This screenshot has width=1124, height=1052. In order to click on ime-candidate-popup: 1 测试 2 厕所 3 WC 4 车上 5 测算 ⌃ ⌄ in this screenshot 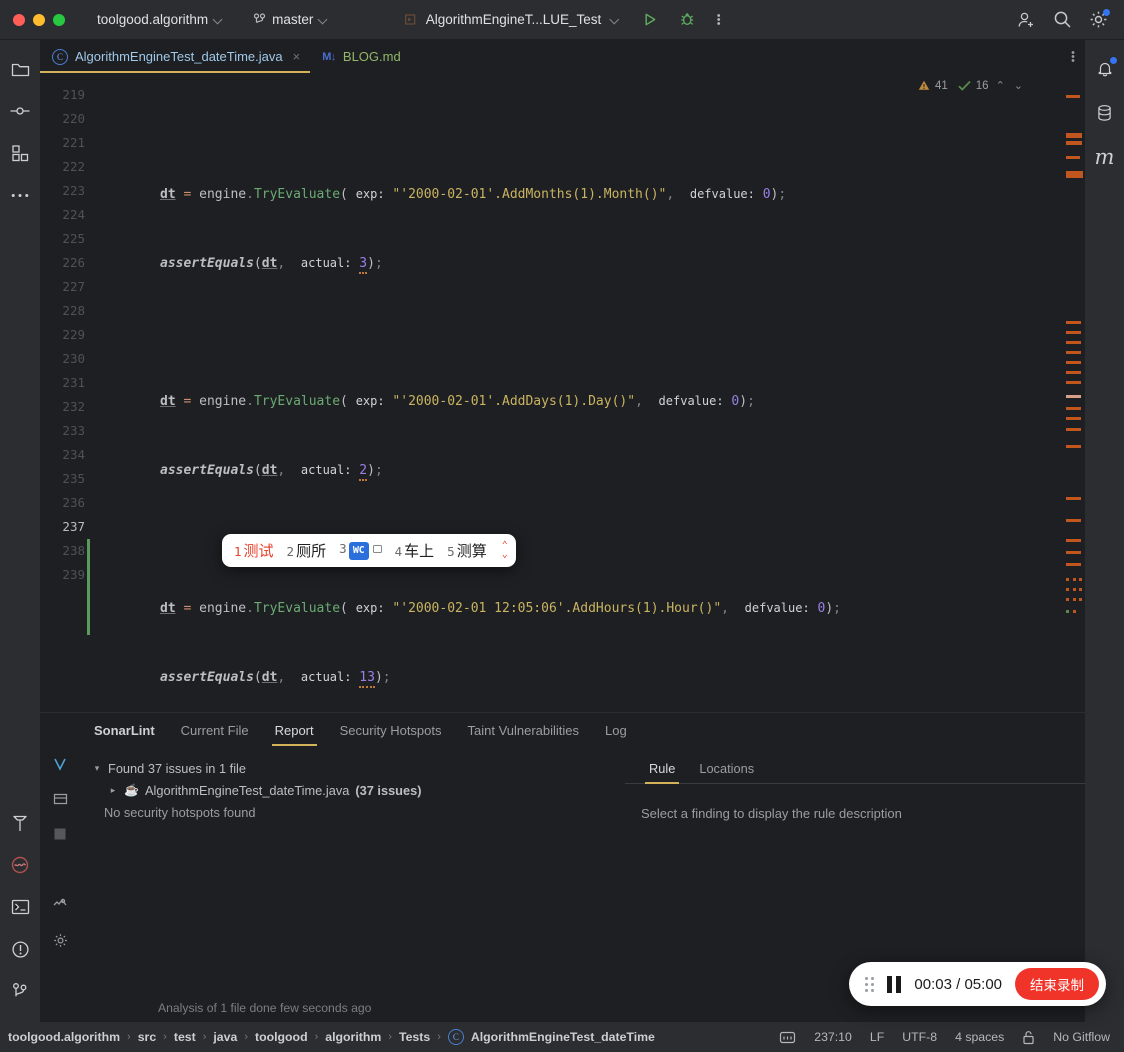, I will do `click(369, 550)`.